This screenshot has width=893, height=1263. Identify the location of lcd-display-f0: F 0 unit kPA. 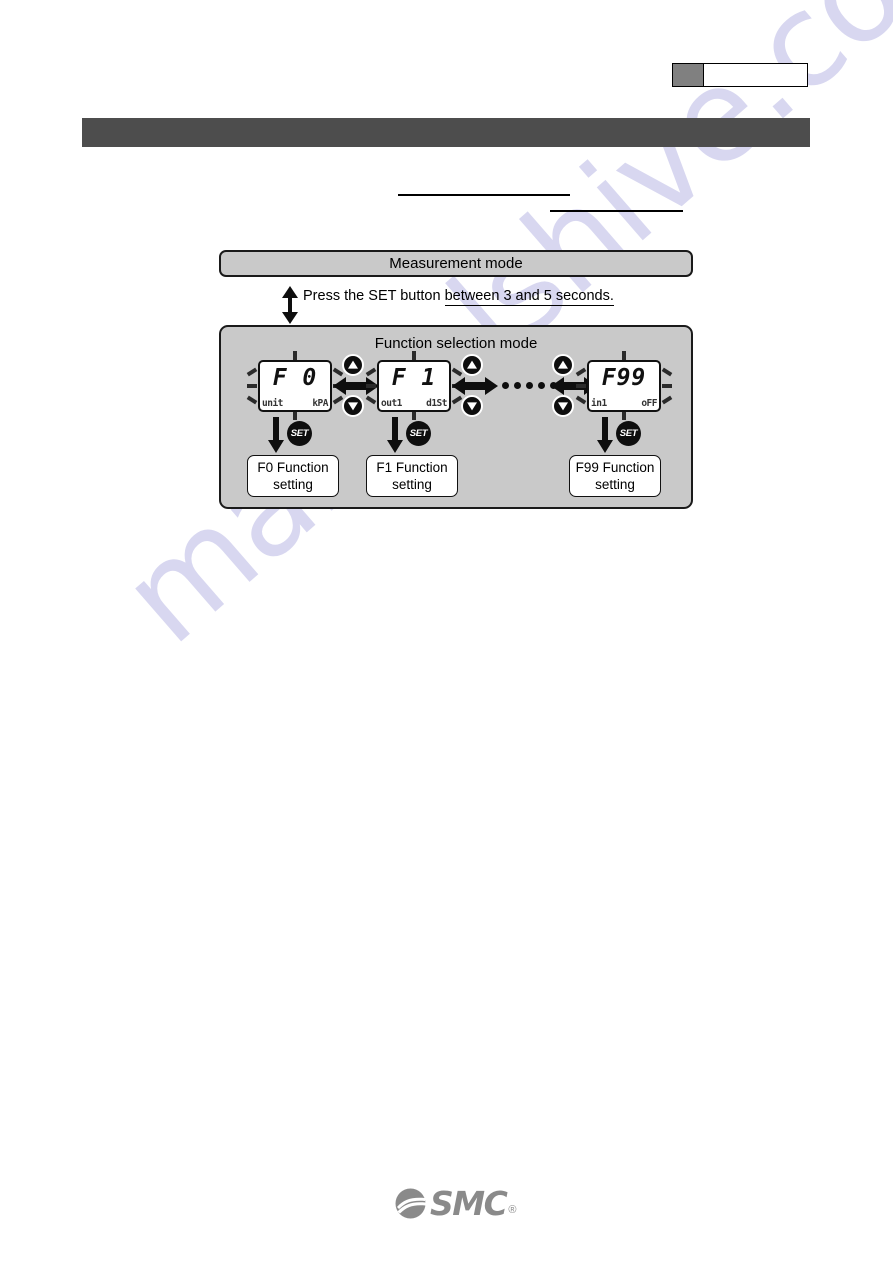
(295, 385).